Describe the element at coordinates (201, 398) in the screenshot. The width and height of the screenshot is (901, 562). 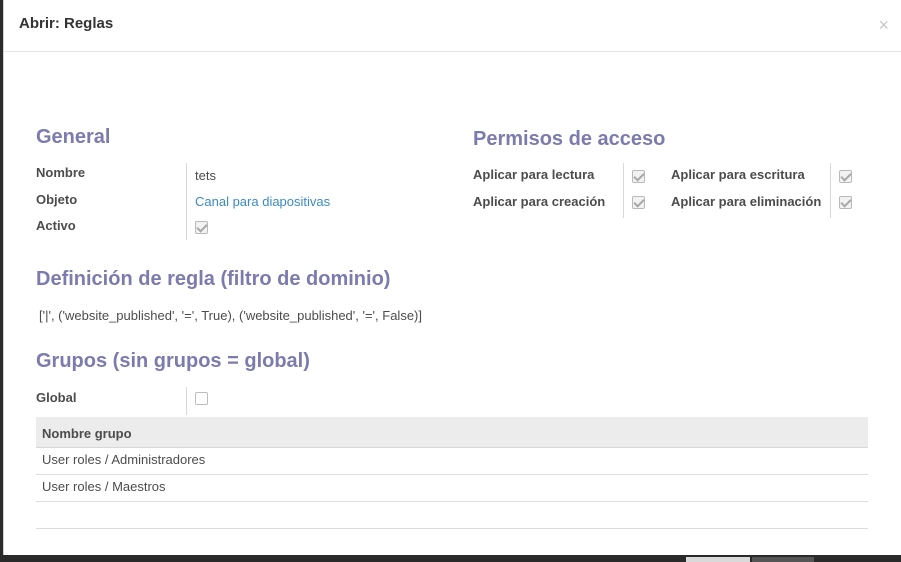
I see `global-checkbox` at that location.